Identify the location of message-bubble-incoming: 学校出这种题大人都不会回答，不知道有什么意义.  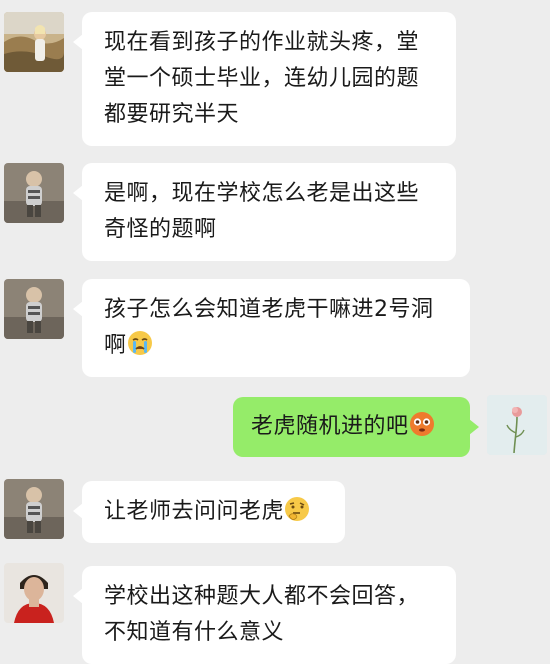
(264, 615).